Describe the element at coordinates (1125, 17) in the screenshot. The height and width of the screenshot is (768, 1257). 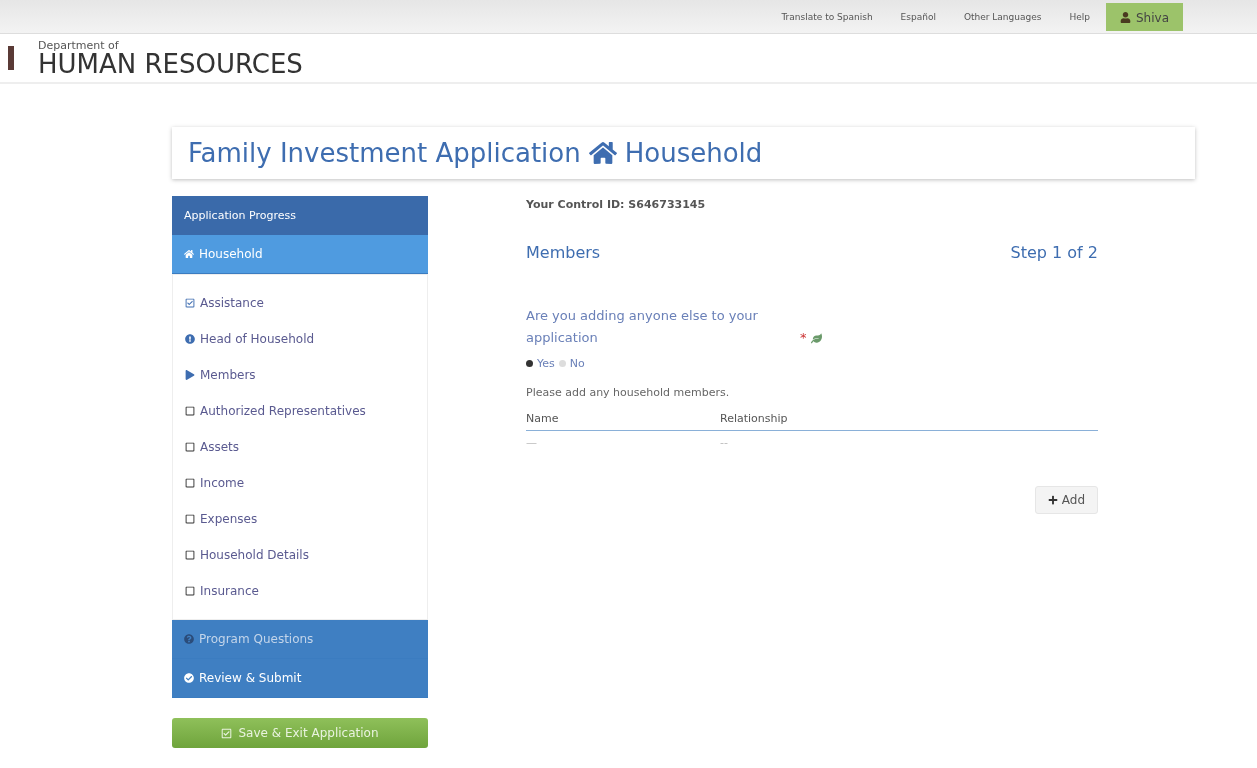
I see `user-icon` at that location.